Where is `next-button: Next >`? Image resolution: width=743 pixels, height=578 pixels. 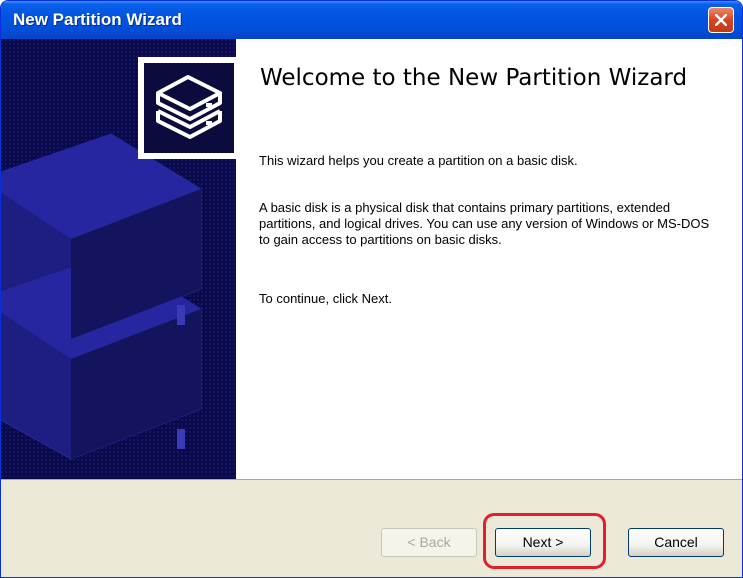
next-button: Next > is located at coordinates (543, 542).